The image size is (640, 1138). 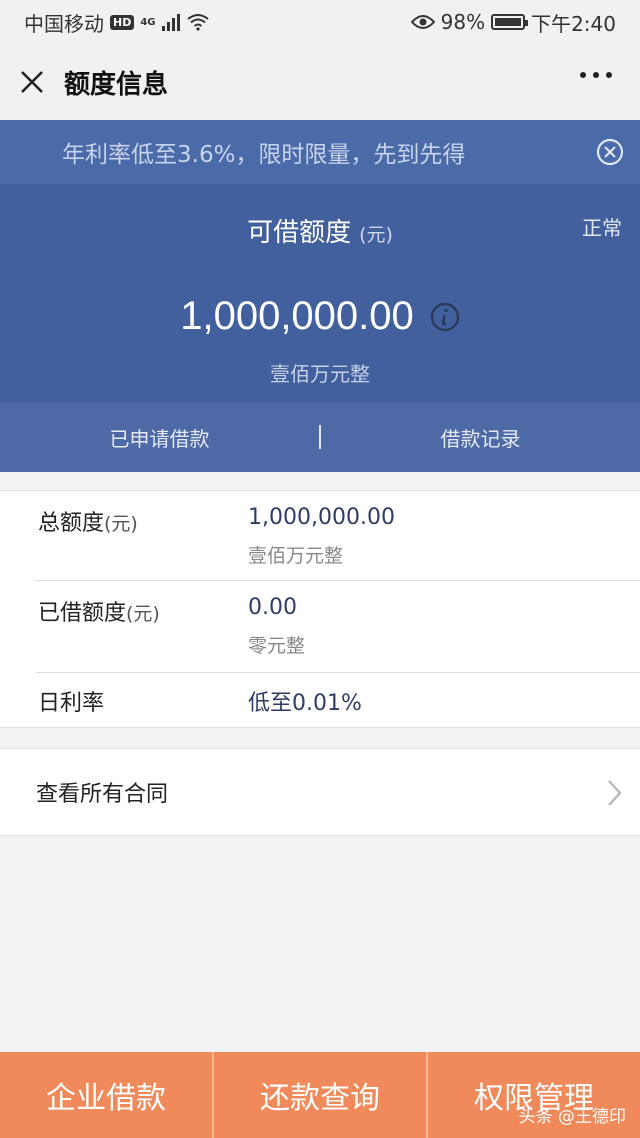 I want to click on daily-rate-row: 日利率 低至0.01%, so click(x=338, y=701).